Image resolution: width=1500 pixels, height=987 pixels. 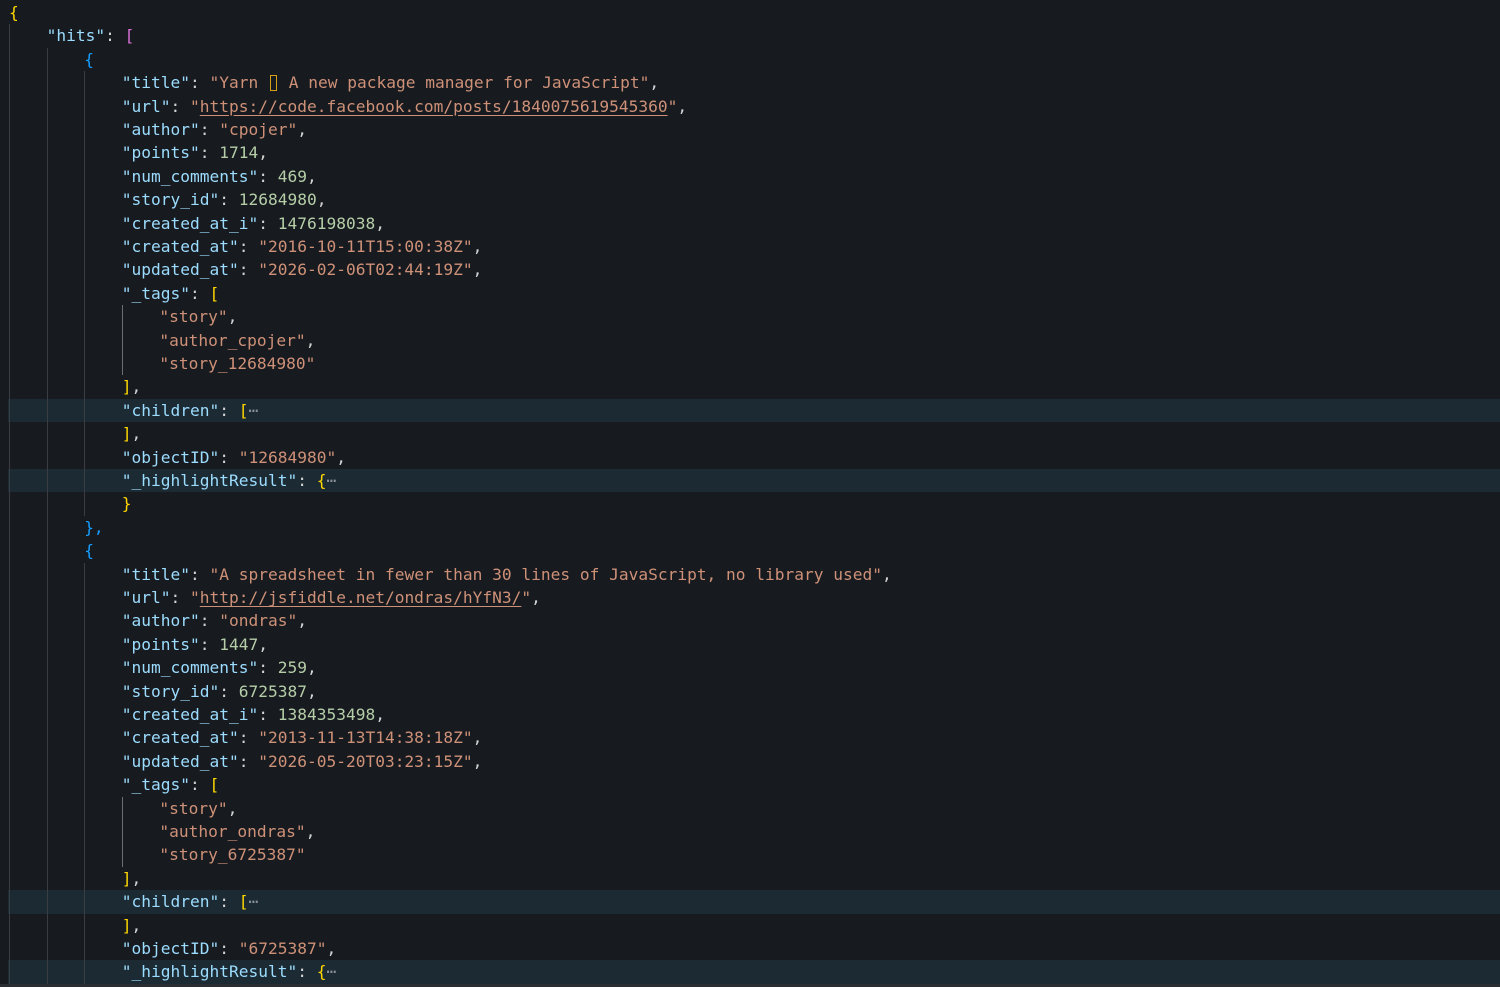 I want to click on json-number-value: 469, so click(x=292, y=176).